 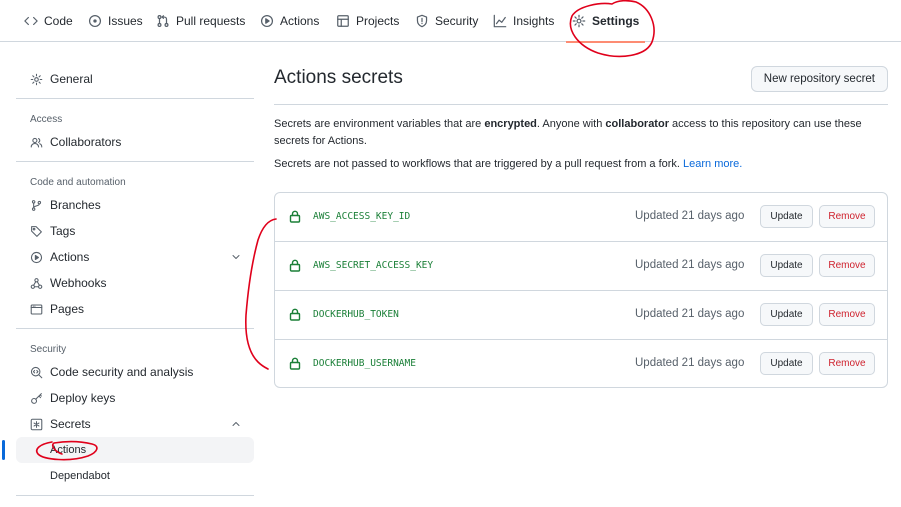 I want to click on code-icon, so click(x=31, y=21).